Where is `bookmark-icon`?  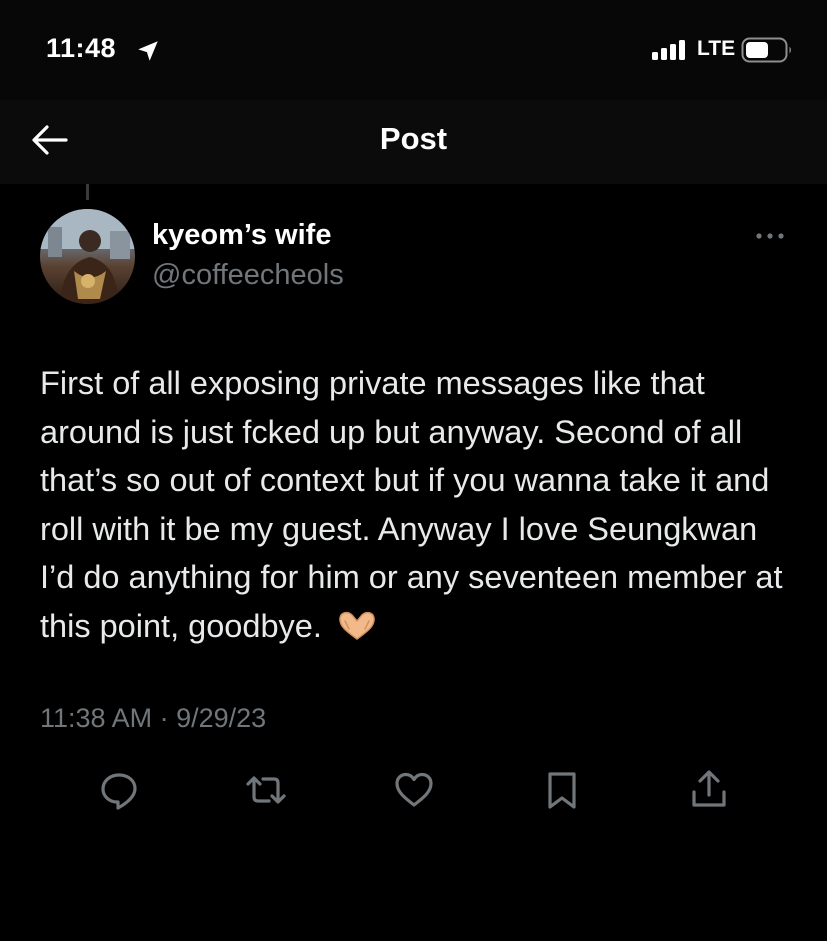
bookmark-icon is located at coordinates (562, 790).